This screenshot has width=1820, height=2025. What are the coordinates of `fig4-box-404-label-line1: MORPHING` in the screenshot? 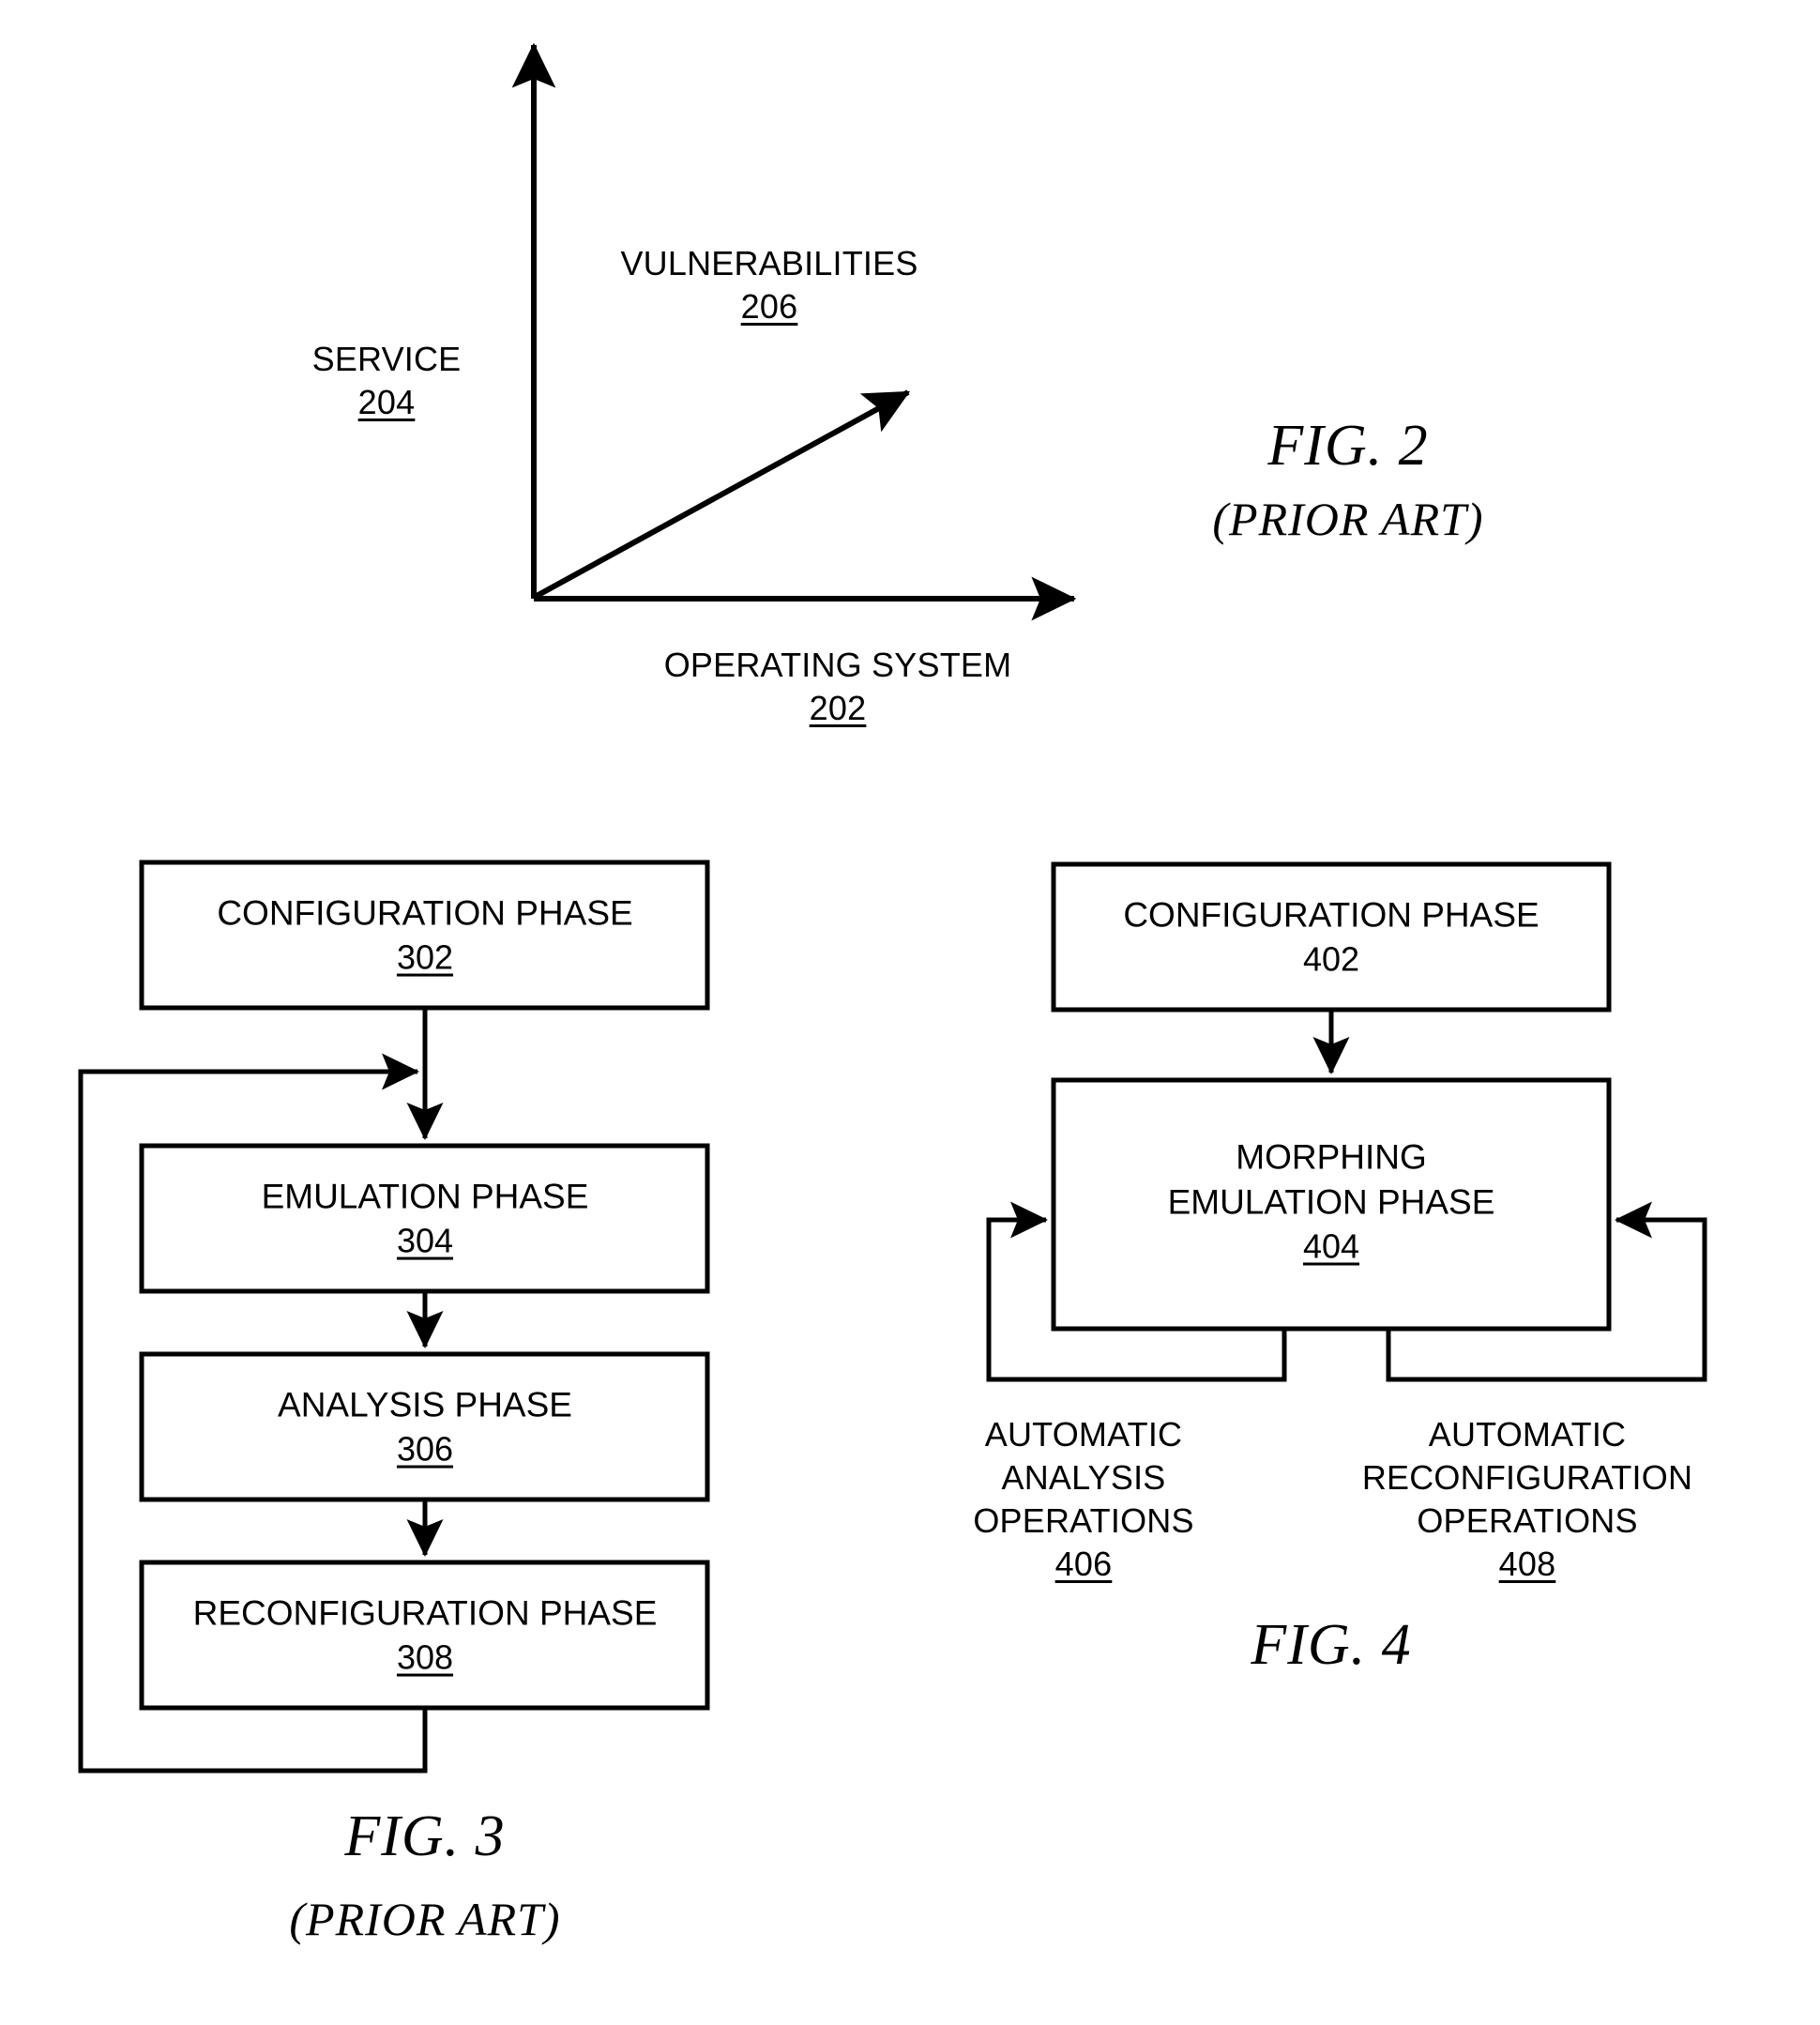 It's located at (1331, 1157).